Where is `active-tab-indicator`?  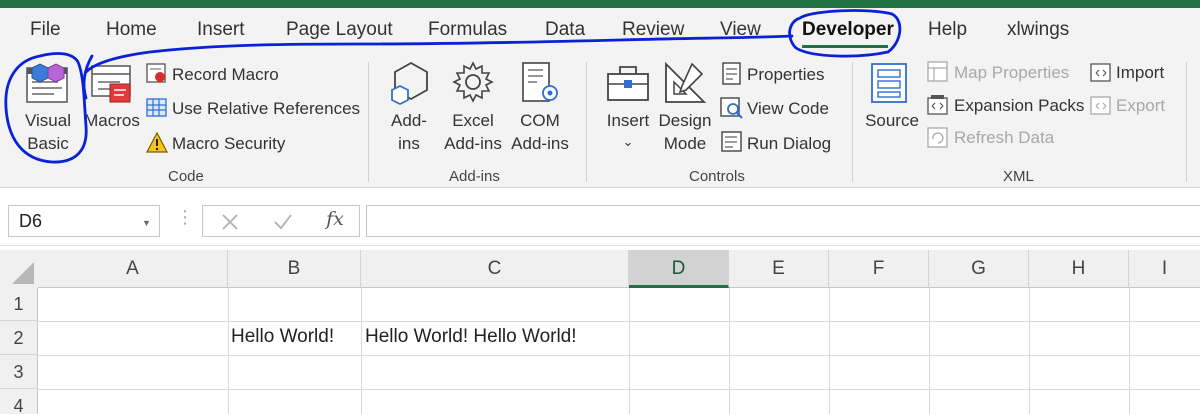
active-tab-indicator is located at coordinates (845, 46).